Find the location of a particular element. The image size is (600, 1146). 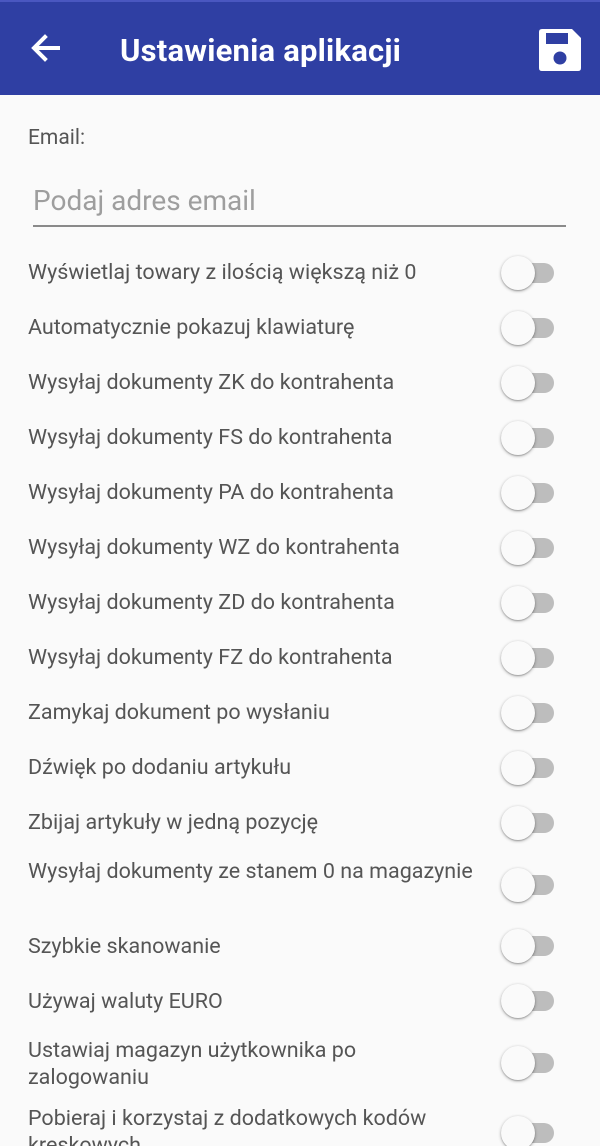

setting-label: Wysyłaj dokumenty ZD do kontrahenta is located at coordinates (211, 602).